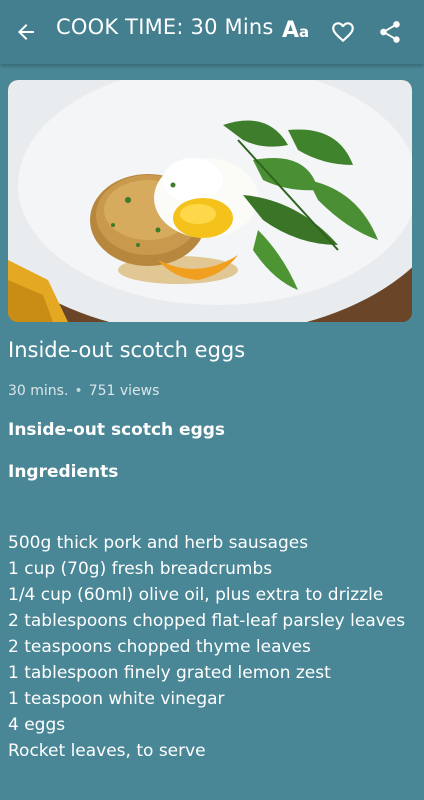  I want to click on font-size-button: Aa, so click(298, 32).